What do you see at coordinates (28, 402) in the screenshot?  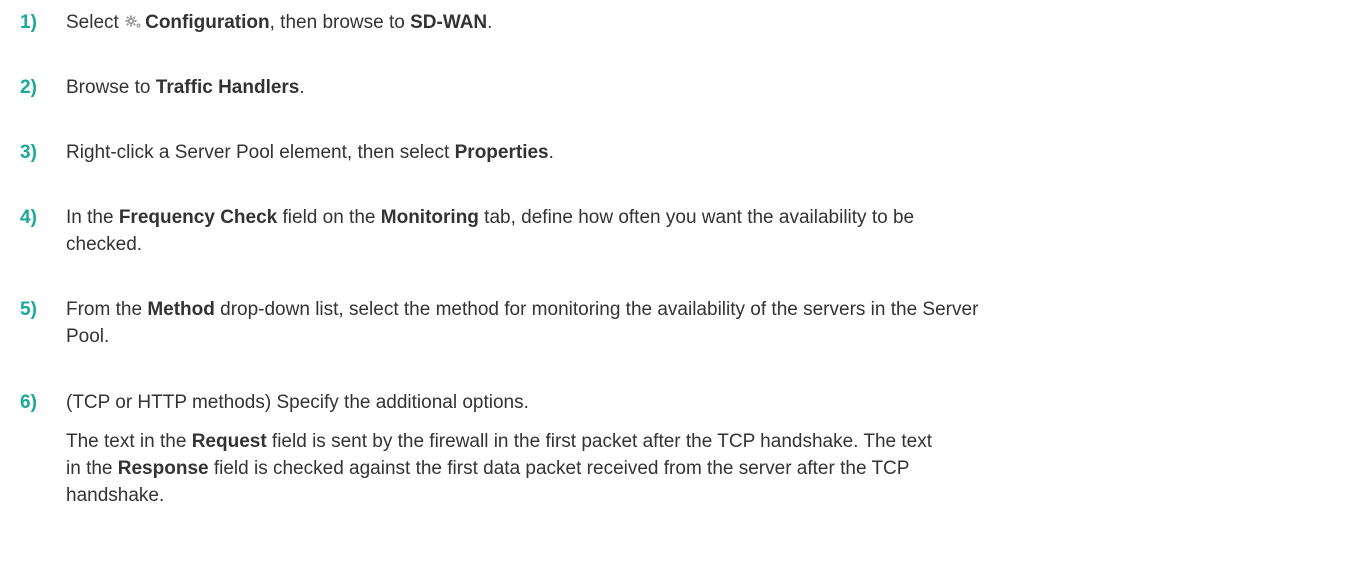 I see `step-number: 6)` at bounding box center [28, 402].